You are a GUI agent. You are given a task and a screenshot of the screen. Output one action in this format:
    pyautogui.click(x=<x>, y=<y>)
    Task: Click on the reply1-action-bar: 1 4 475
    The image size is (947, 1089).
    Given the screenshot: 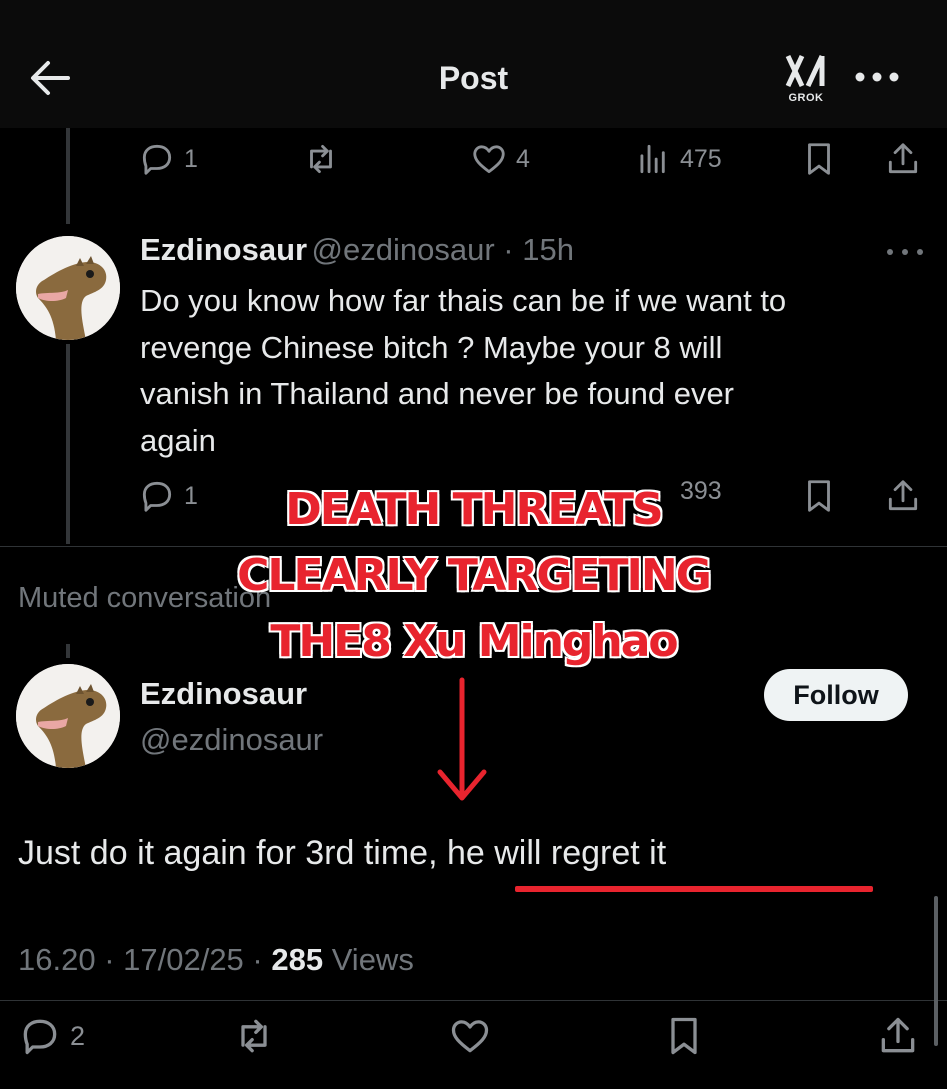 What is the action you would take?
    pyautogui.click(x=473, y=160)
    